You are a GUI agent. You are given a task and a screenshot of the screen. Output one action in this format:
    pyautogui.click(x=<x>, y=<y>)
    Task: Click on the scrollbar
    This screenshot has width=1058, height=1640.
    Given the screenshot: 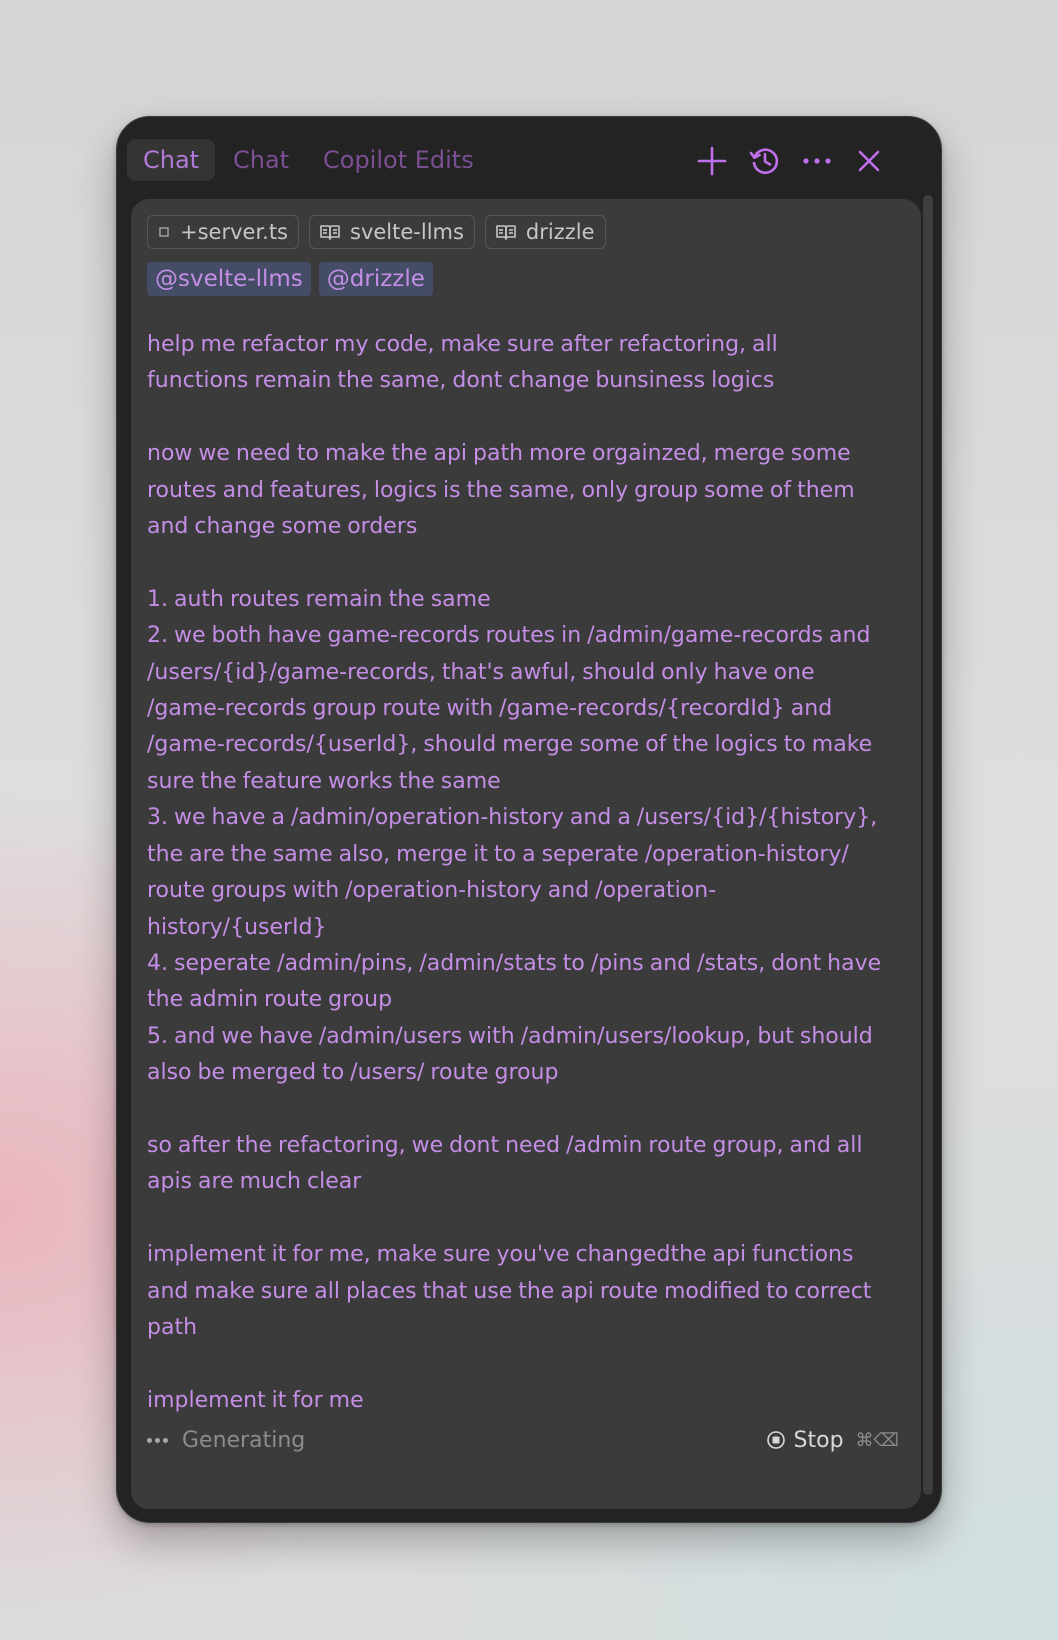 What is the action you would take?
    pyautogui.click(x=928, y=845)
    